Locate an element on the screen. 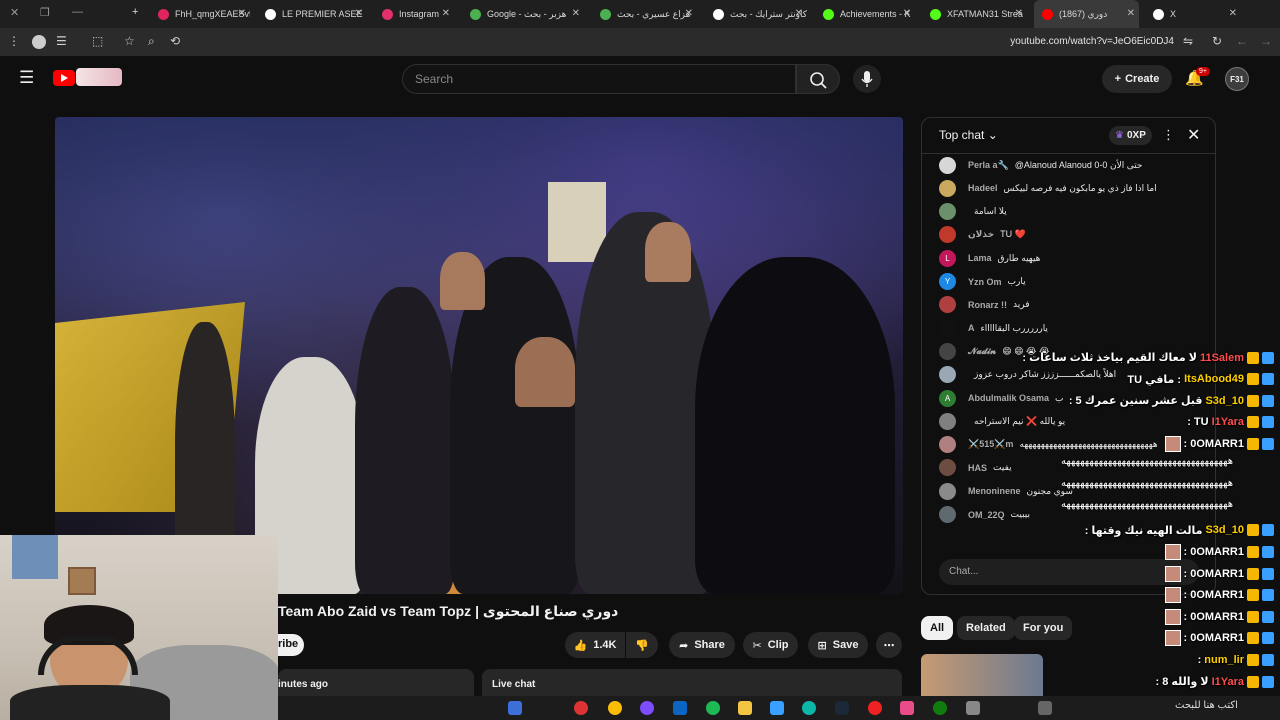 This screenshot has width=1280, height=720. hamburger-menu-icon: ☰ is located at coordinates (26, 78).